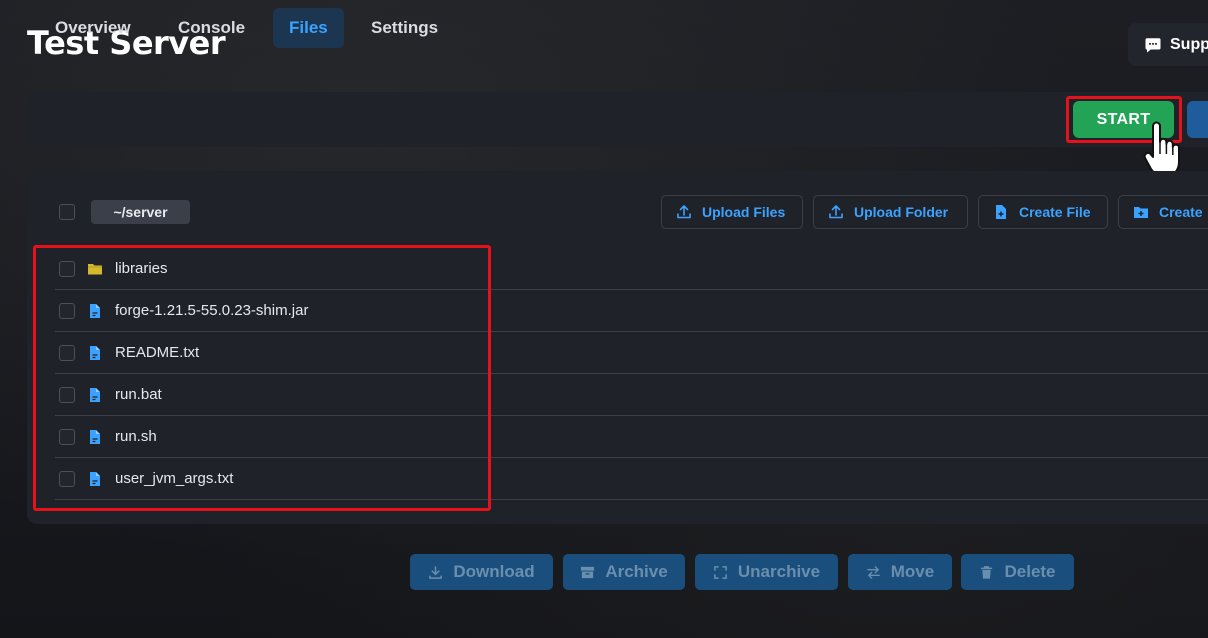 The image size is (1208, 638). I want to click on archive-icon, so click(588, 572).